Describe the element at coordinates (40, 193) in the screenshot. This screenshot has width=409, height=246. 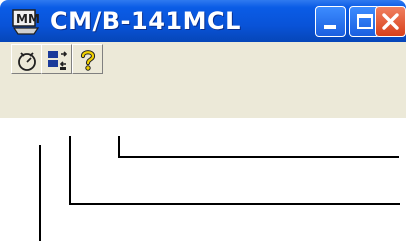
I see `callout-line-stopwatch-vertical` at that location.